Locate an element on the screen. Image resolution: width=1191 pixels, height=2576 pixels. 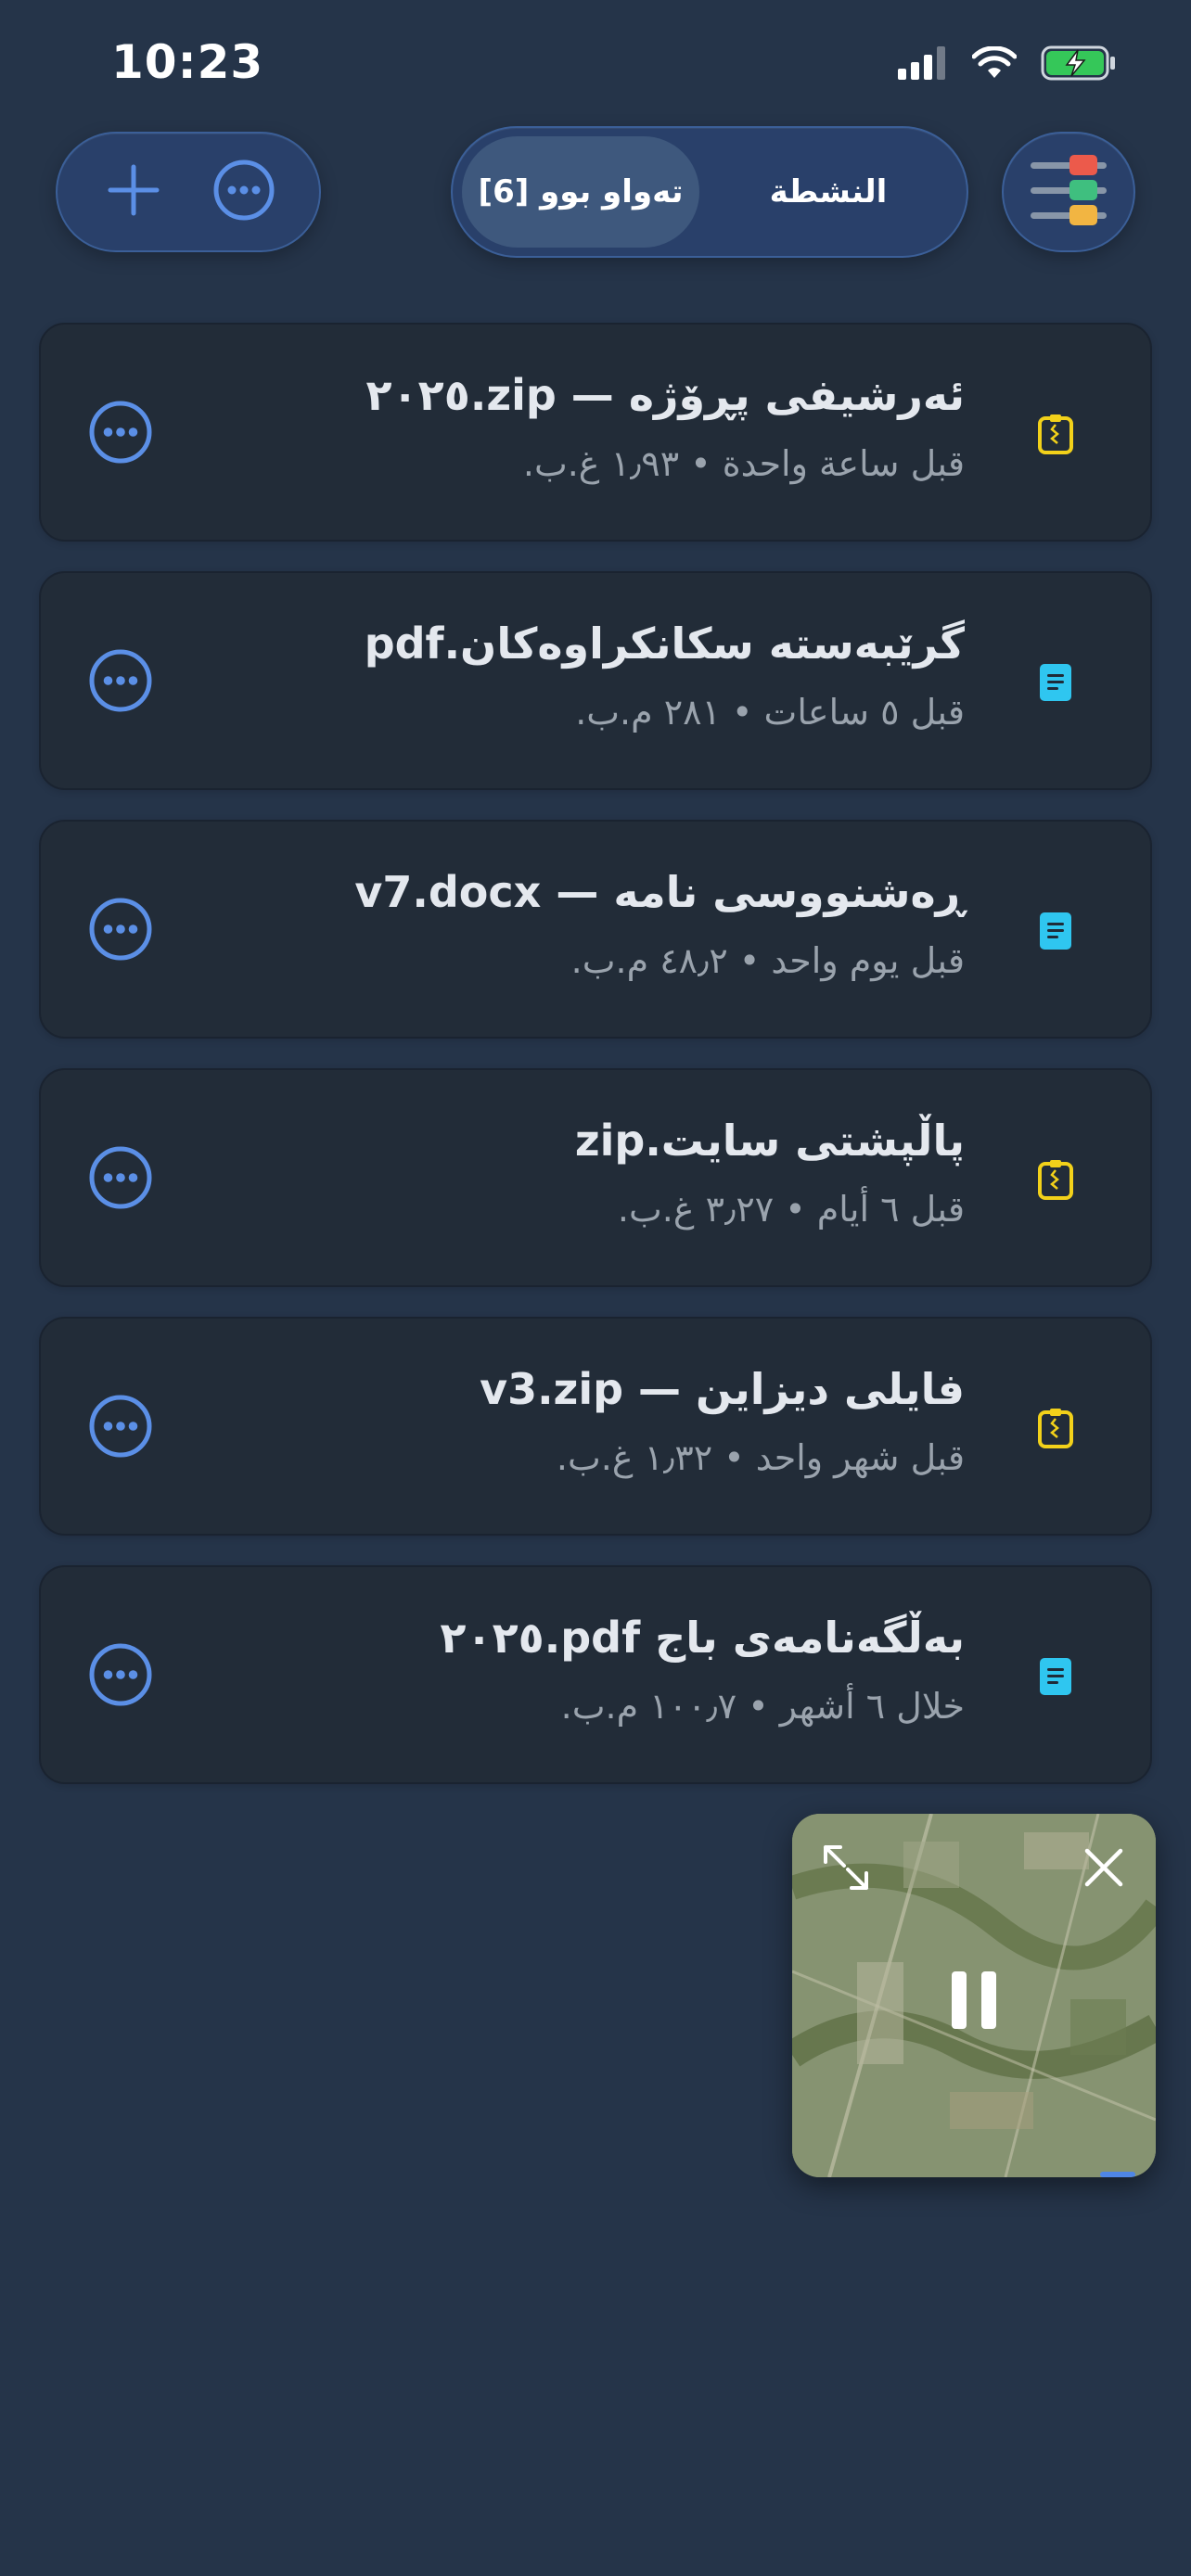
actions-pill is located at coordinates (188, 192).